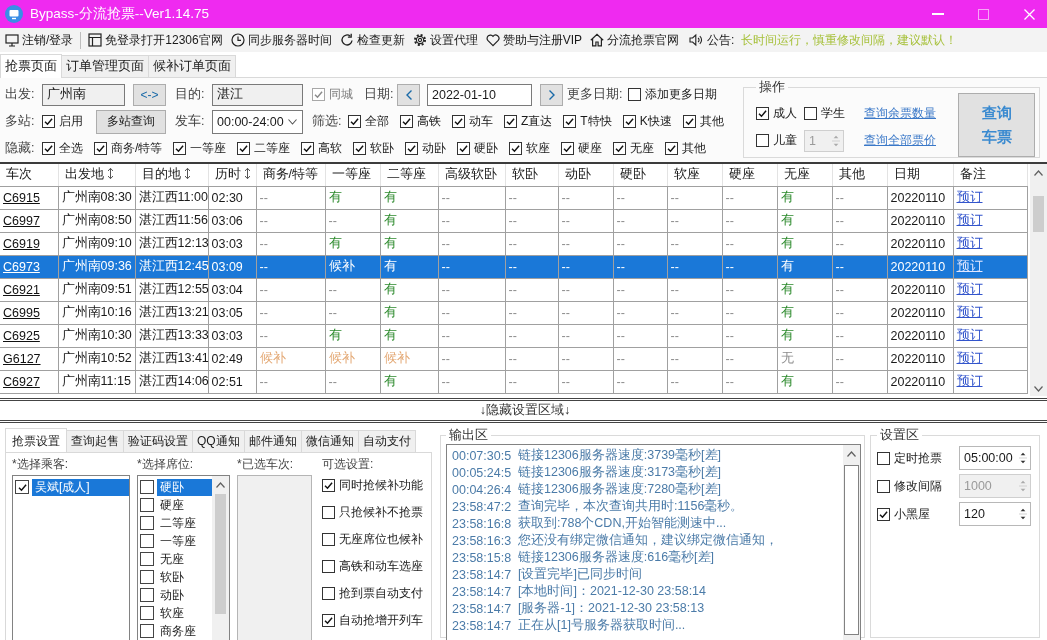 The image size is (1047, 640). Describe the element at coordinates (694, 289) in the screenshot. I see `table-cell: --` at that location.